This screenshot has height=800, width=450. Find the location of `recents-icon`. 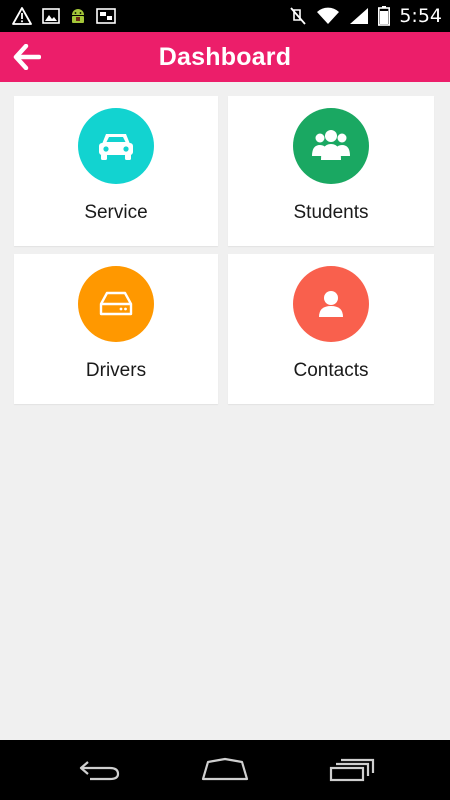

recents-icon is located at coordinates (352, 770).